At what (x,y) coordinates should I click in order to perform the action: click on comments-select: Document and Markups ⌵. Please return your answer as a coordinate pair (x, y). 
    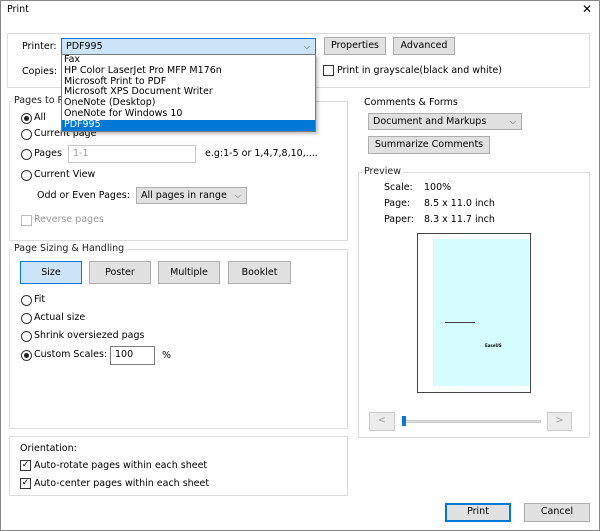
    Looking at the image, I should click on (445, 121).